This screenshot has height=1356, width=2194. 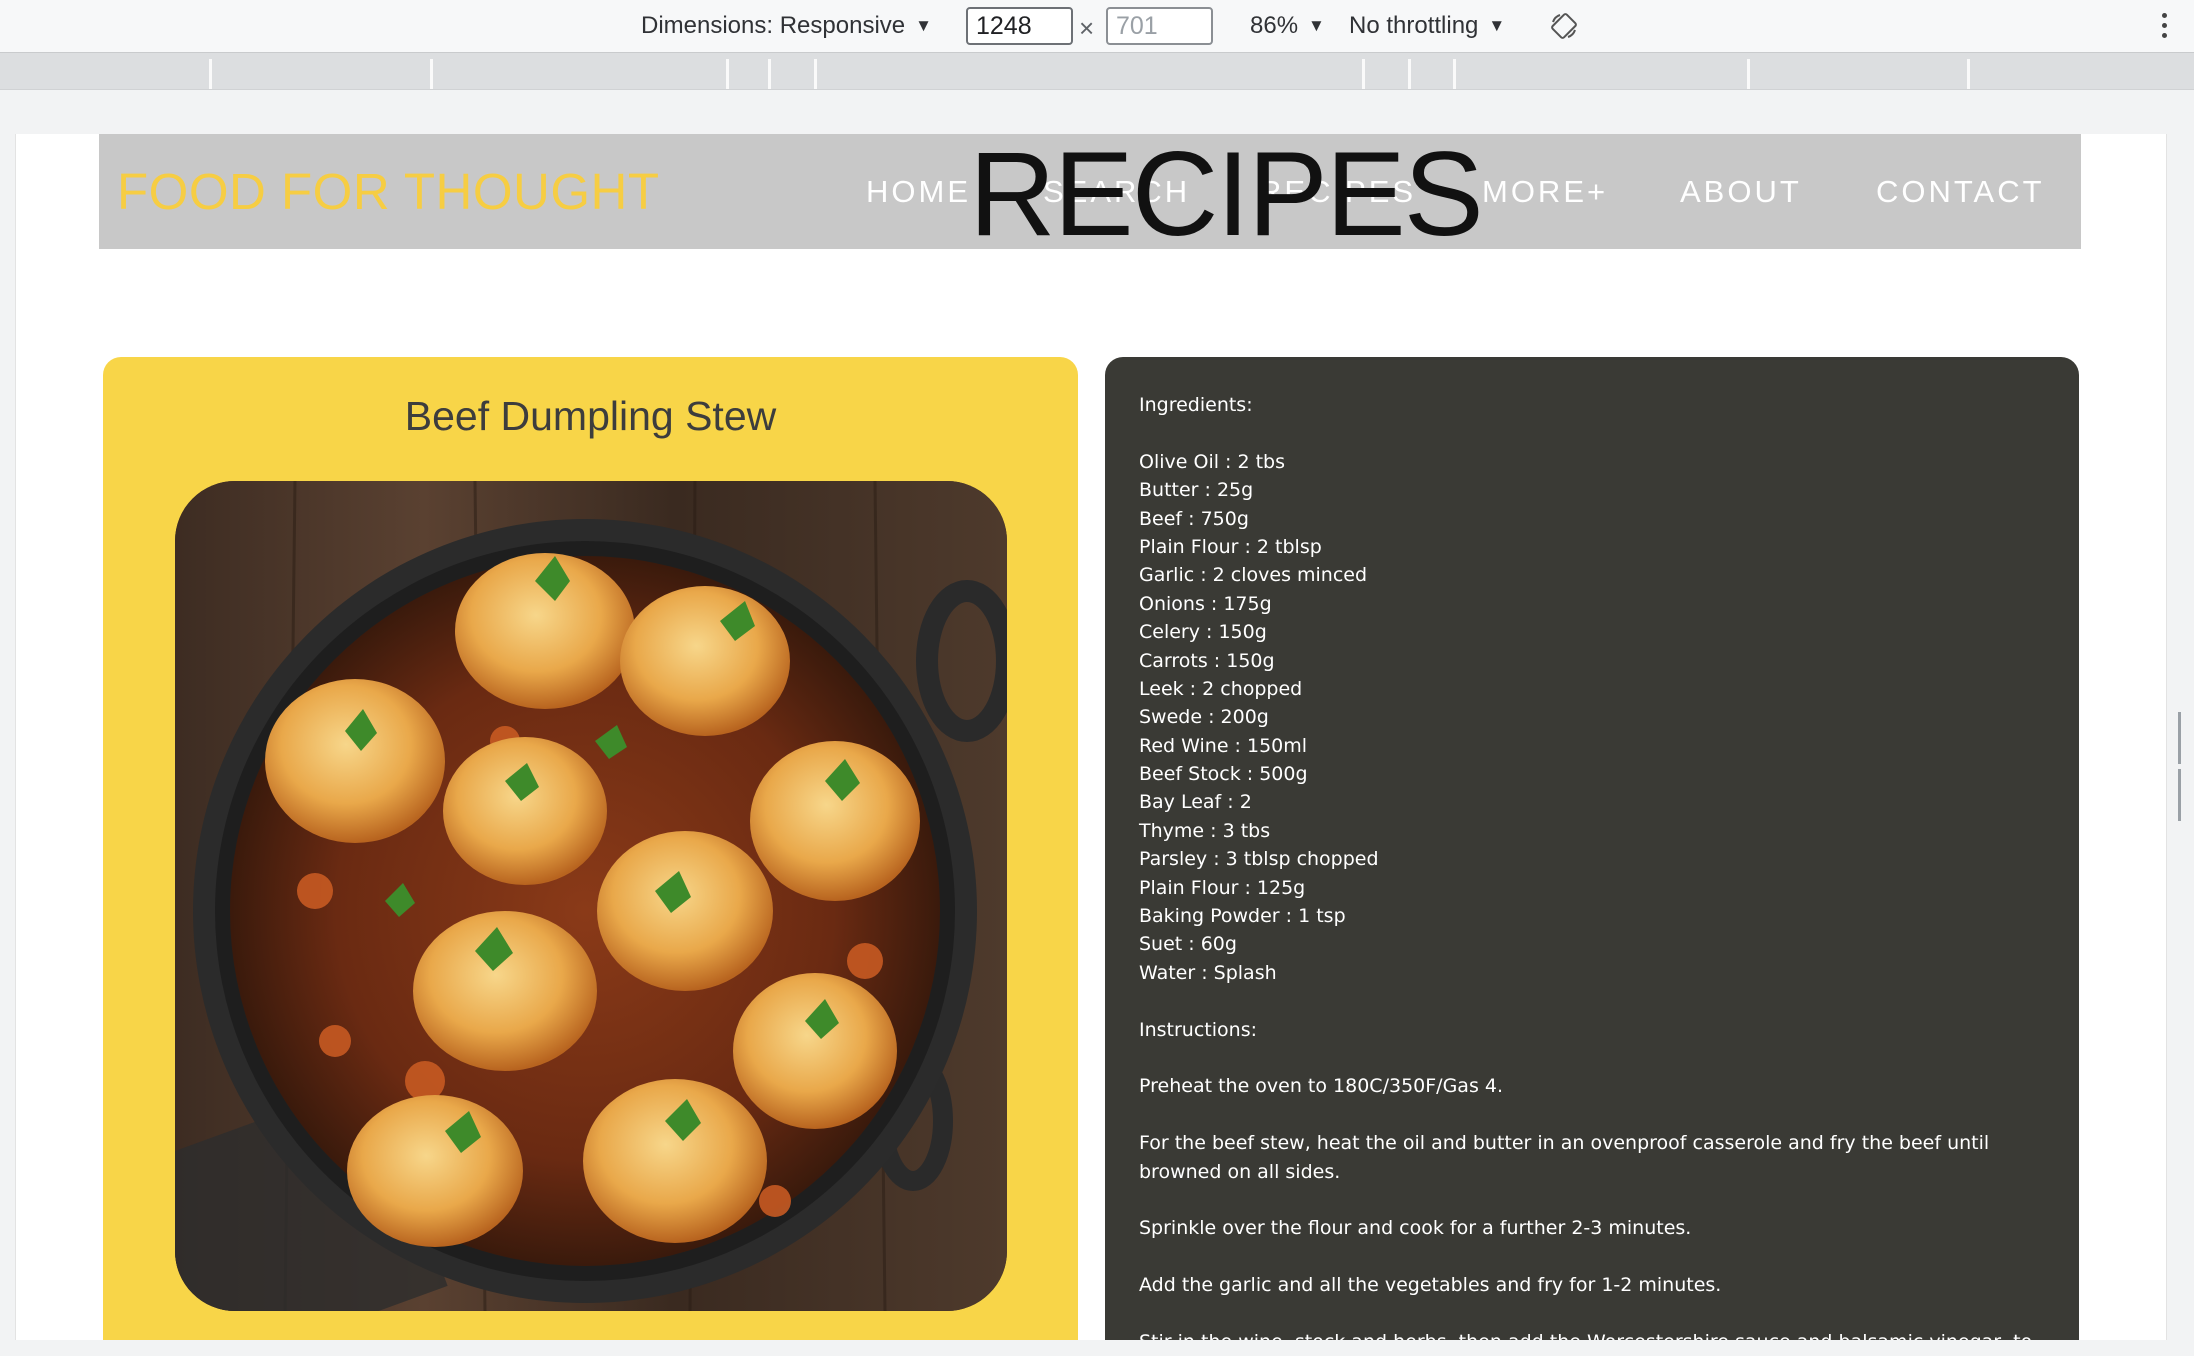 What do you see at coordinates (1564, 26) in the screenshot?
I see `rotate-icon` at bounding box center [1564, 26].